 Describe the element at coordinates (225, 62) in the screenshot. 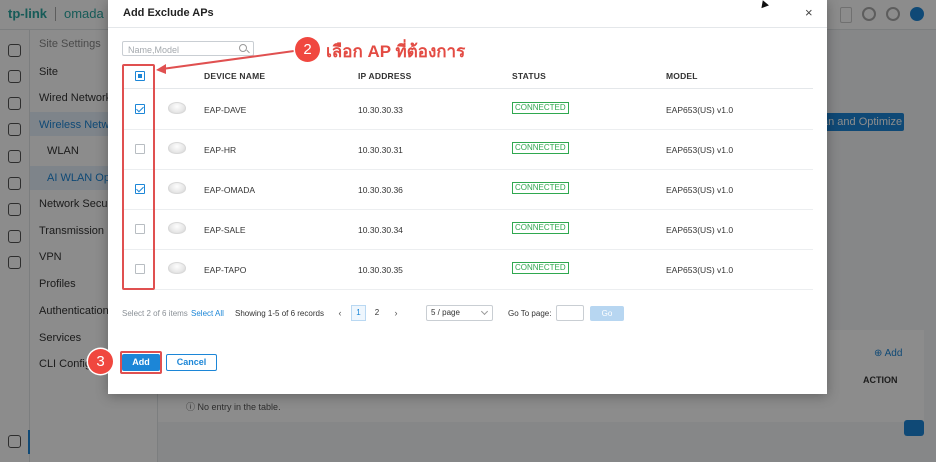

I see `annotation-arrow` at that location.